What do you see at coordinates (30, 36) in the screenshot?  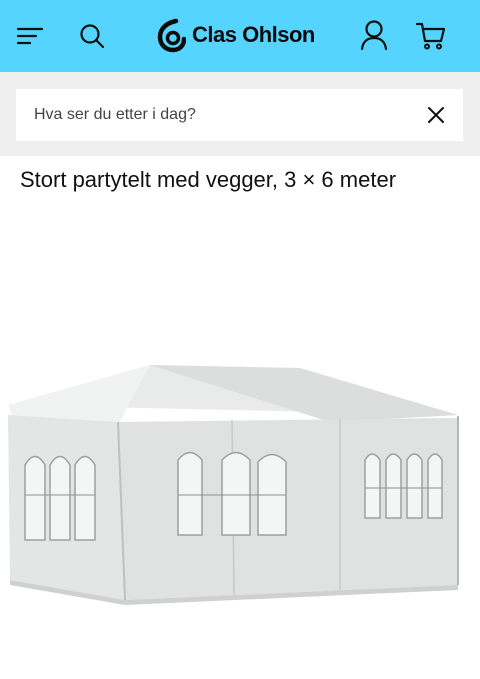 I see `menu-icon` at bounding box center [30, 36].